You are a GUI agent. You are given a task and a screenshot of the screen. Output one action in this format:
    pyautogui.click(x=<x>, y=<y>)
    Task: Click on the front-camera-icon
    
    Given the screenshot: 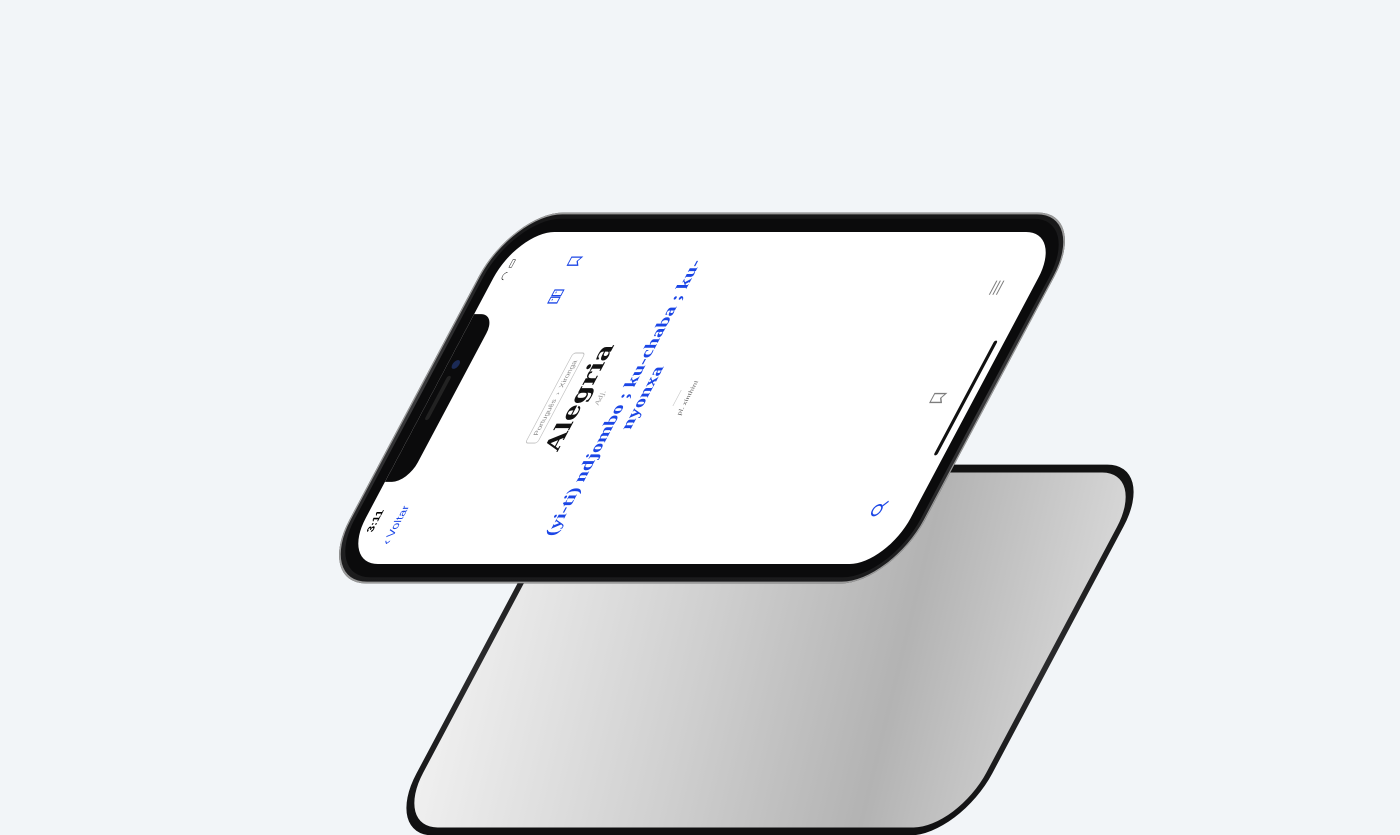 What is the action you would take?
    pyautogui.click(x=455, y=364)
    